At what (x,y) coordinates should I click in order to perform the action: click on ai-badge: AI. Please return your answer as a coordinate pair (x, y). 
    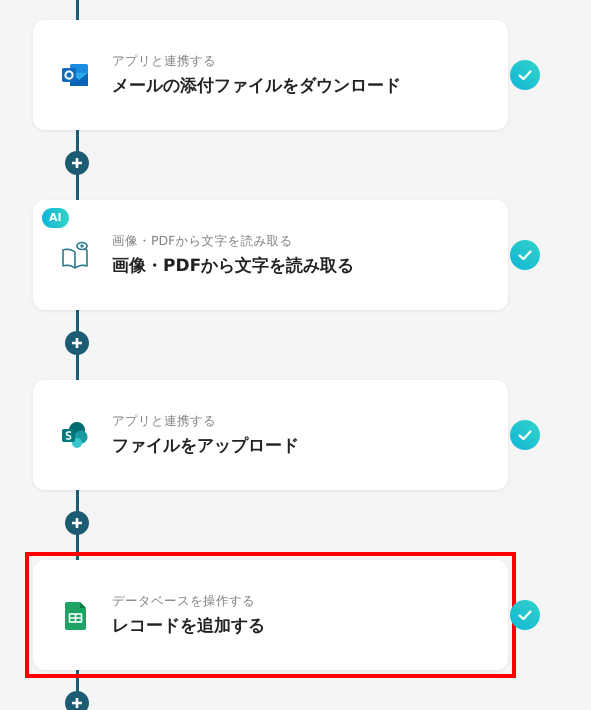
    Looking at the image, I should click on (55, 218).